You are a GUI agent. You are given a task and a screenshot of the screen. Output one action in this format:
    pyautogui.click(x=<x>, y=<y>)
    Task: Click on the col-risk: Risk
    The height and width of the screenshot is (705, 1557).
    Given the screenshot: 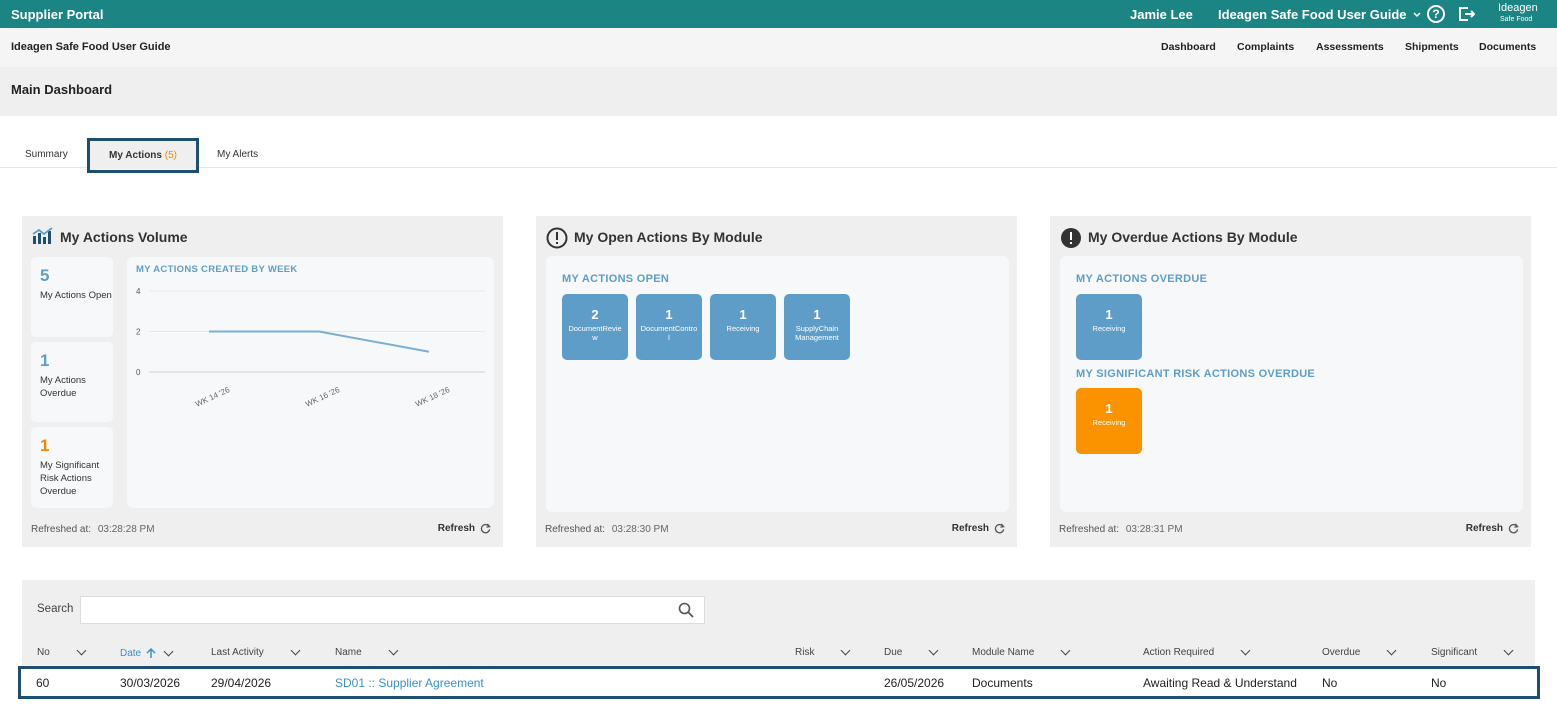 What is the action you would take?
    pyautogui.click(x=823, y=651)
    